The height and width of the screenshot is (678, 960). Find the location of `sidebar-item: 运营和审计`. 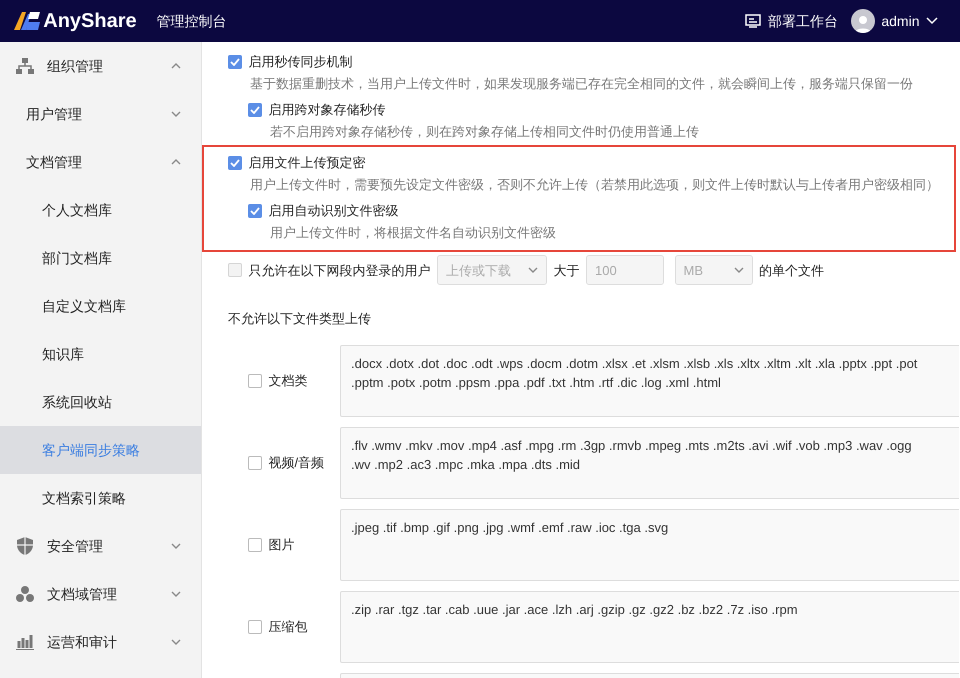

sidebar-item: 运营和审计 is located at coordinates (100, 642).